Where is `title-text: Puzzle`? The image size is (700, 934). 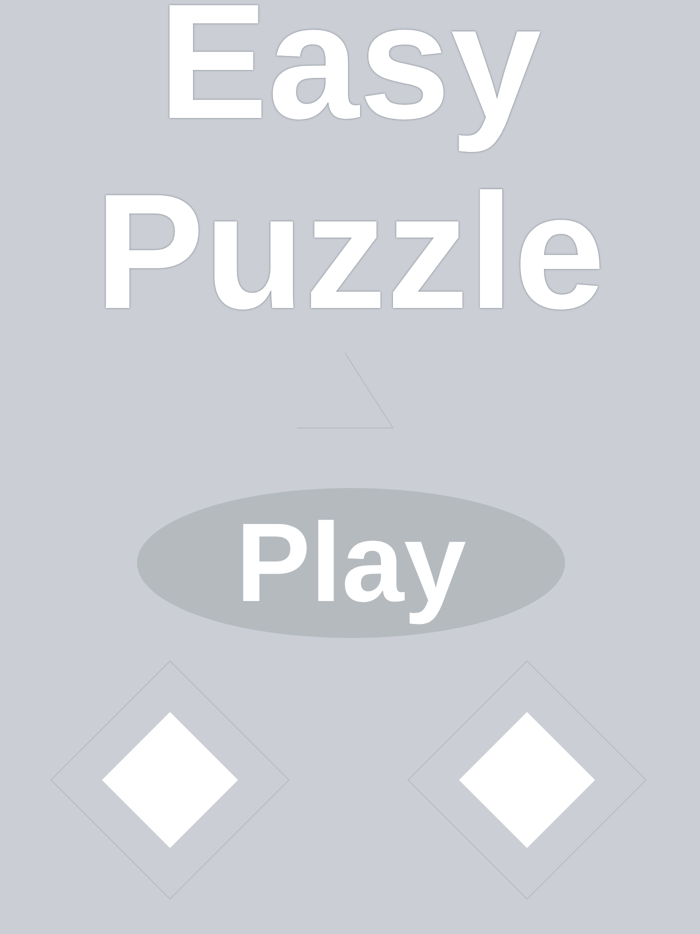 title-text: Puzzle is located at coordinates (350, 252).